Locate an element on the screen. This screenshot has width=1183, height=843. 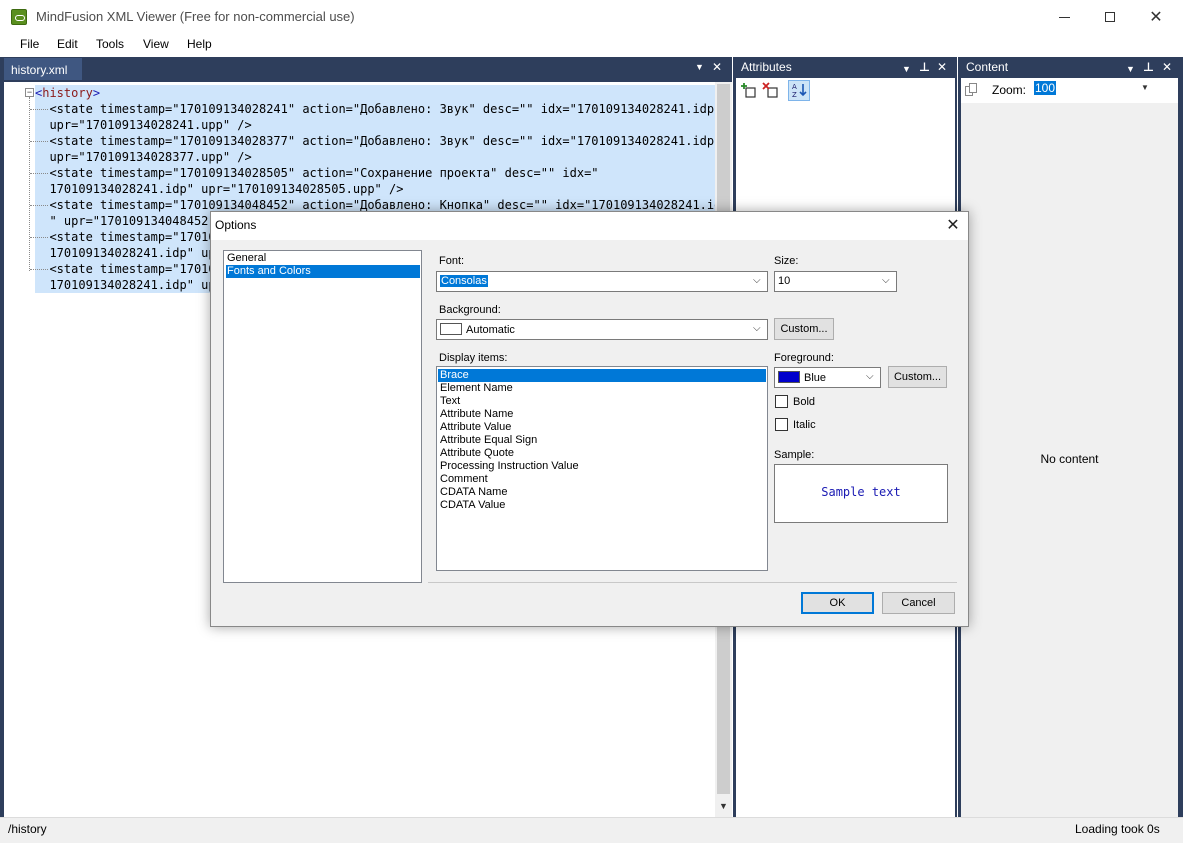
add-attribute-icon is located at coordinates (748, 90).